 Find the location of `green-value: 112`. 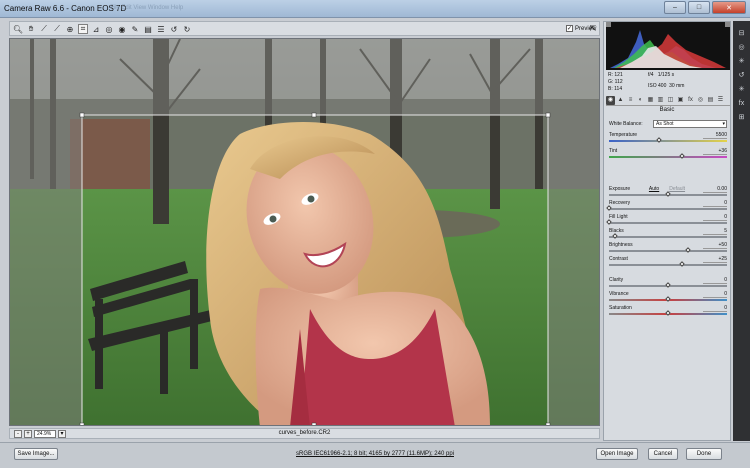

green-value: 112 is located at coordinates (618, 82).